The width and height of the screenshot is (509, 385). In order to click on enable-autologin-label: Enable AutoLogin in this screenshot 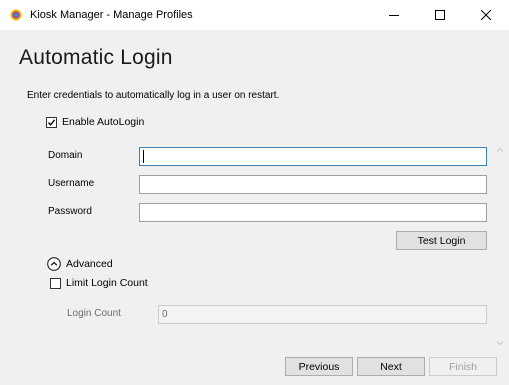, I will do `click(103, 122)`.